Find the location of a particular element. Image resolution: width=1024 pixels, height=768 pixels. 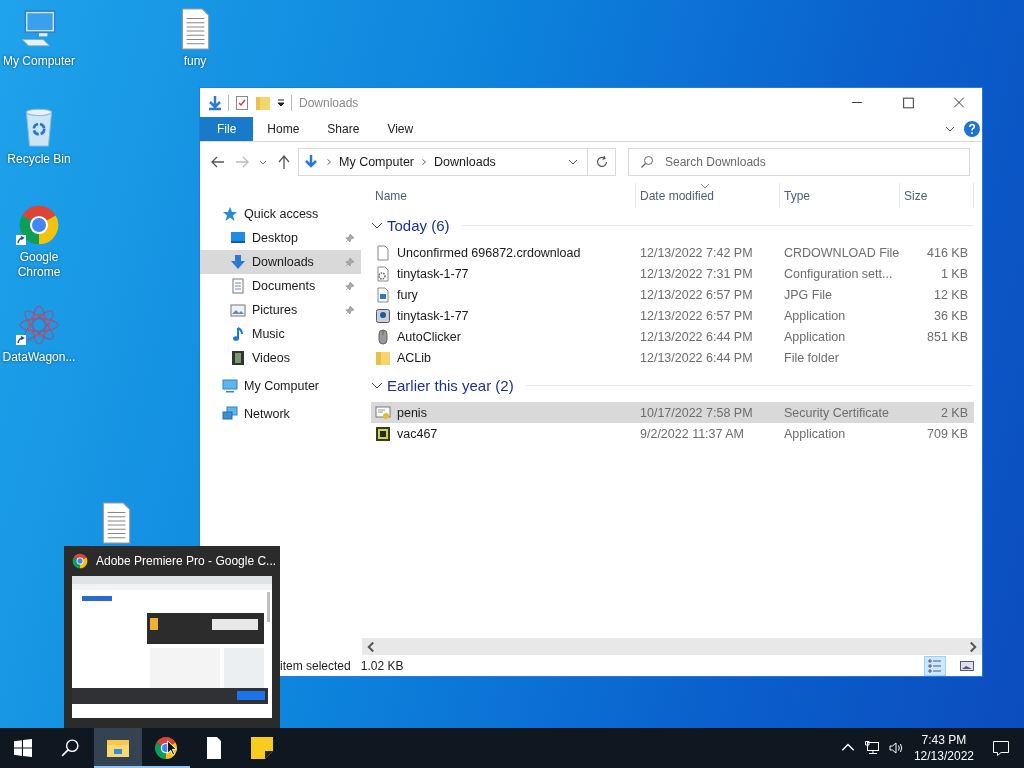

file-row: tinytask-1-77 12/13/2022 6:57 PM Application 36 KB is located at coordinates (672, 315).